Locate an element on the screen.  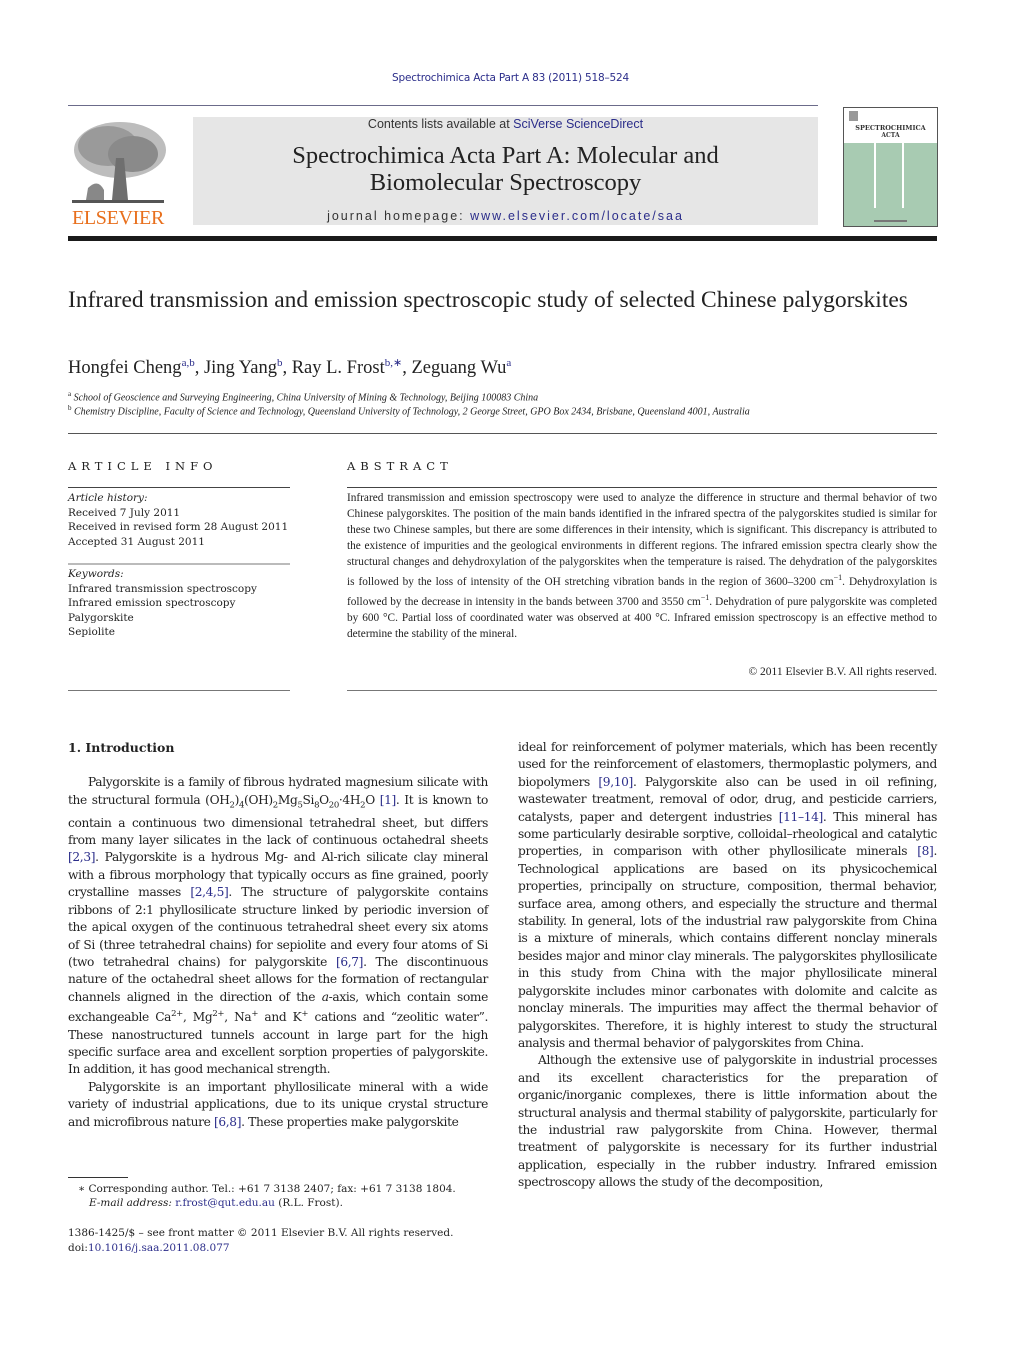
citation-link: [1] is located at coordinates (388, 800).